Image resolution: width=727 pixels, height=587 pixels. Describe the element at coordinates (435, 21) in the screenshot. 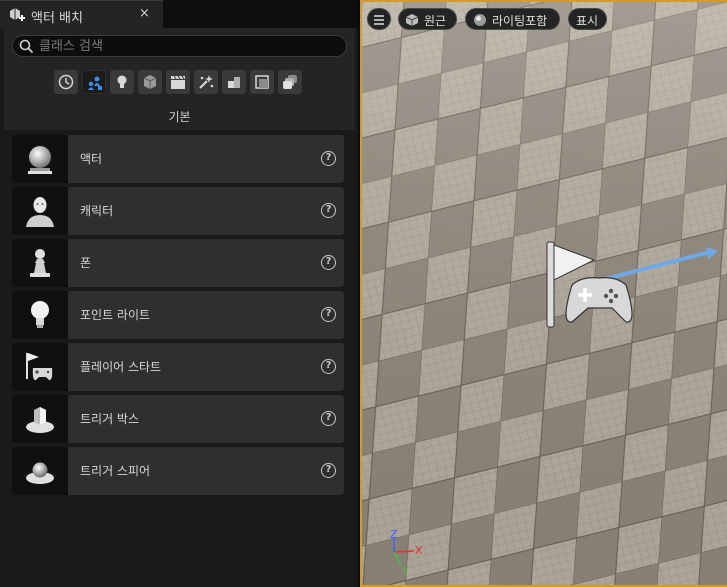

I see `perspective-label: 원근` at that location.